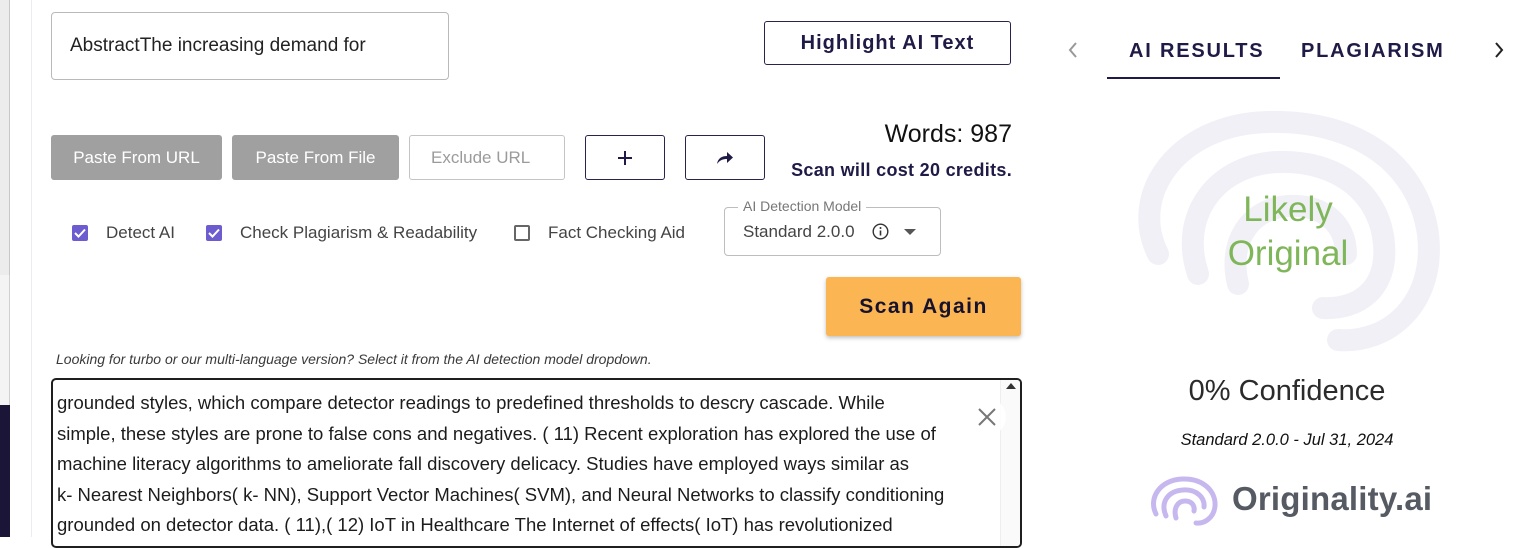 The height and width of the screenshot is (548, 1530). Describe the element at coordinates (1287, 440) in the screenshot. I see `model-version-date: Standard 2.0.0 - Jul 31, 2024` at that location.